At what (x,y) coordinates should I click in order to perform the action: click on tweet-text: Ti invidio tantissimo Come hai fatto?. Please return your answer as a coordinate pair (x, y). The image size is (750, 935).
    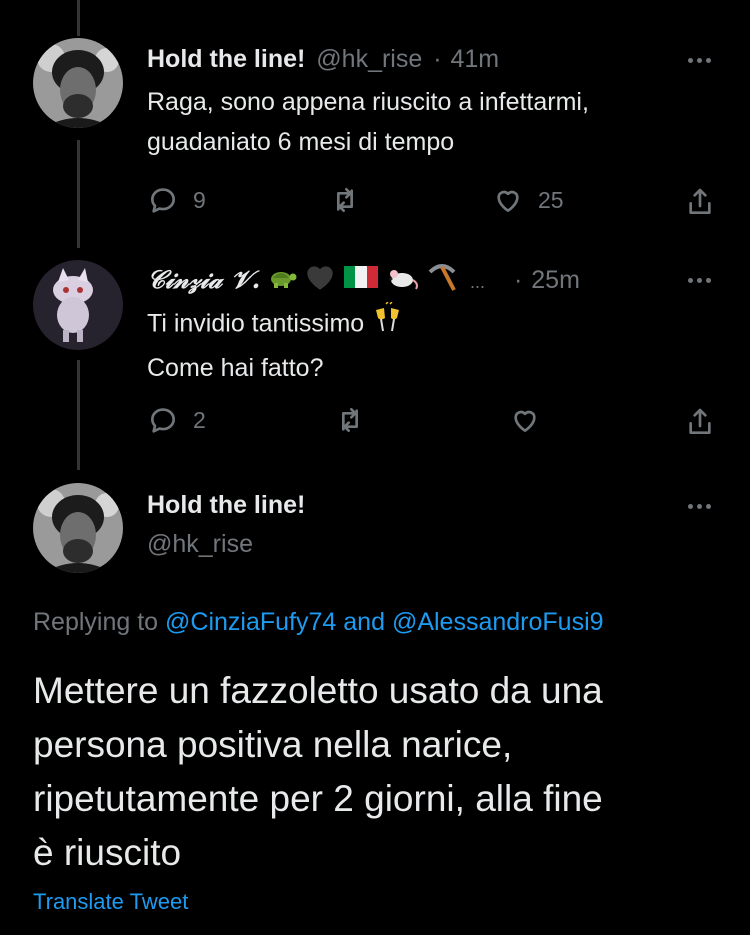
    Looking at the image, I should click on (276, 344).